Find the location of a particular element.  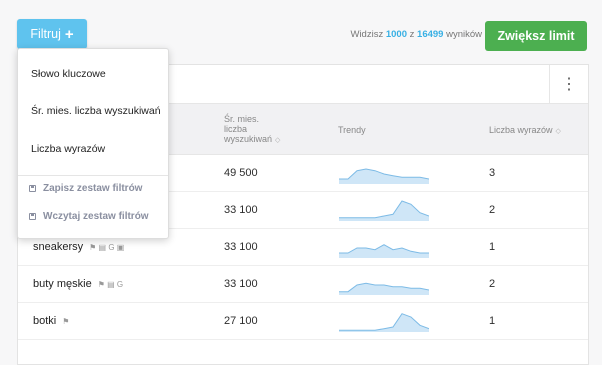

keyword-text: sneakersy is located at coordinates (58, 247).